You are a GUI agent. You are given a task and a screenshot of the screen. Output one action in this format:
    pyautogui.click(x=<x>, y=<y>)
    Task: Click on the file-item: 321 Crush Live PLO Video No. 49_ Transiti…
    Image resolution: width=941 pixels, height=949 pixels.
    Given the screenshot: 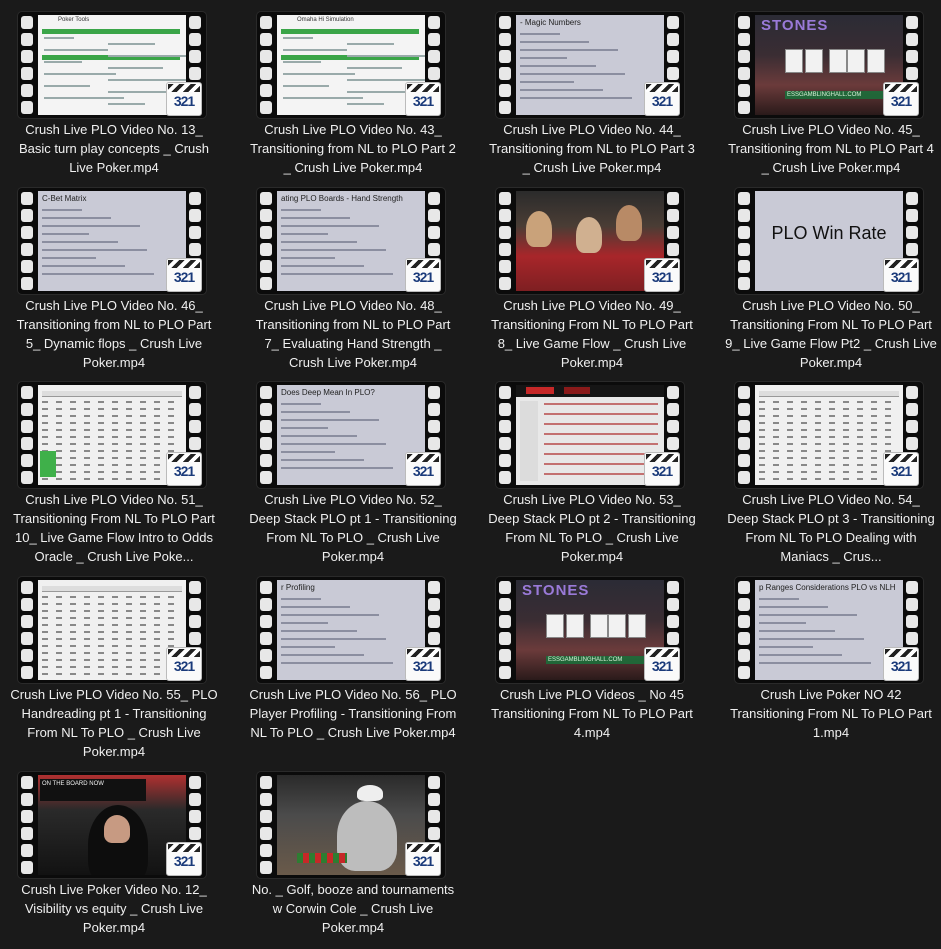 What is the action you would take?
    pyautogui.click(x=601, y=273)
    